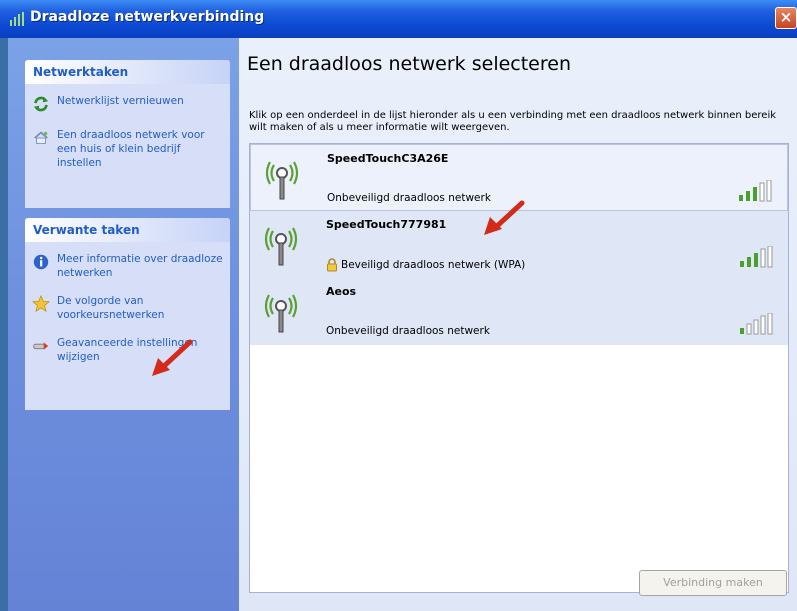 Image resolution: width=797 pixels, height=611 pixels. Describe the element at coordinates (409, 64) in the screenshot. I see `page-title: Een draadloos netwerk selecteren` at that location.